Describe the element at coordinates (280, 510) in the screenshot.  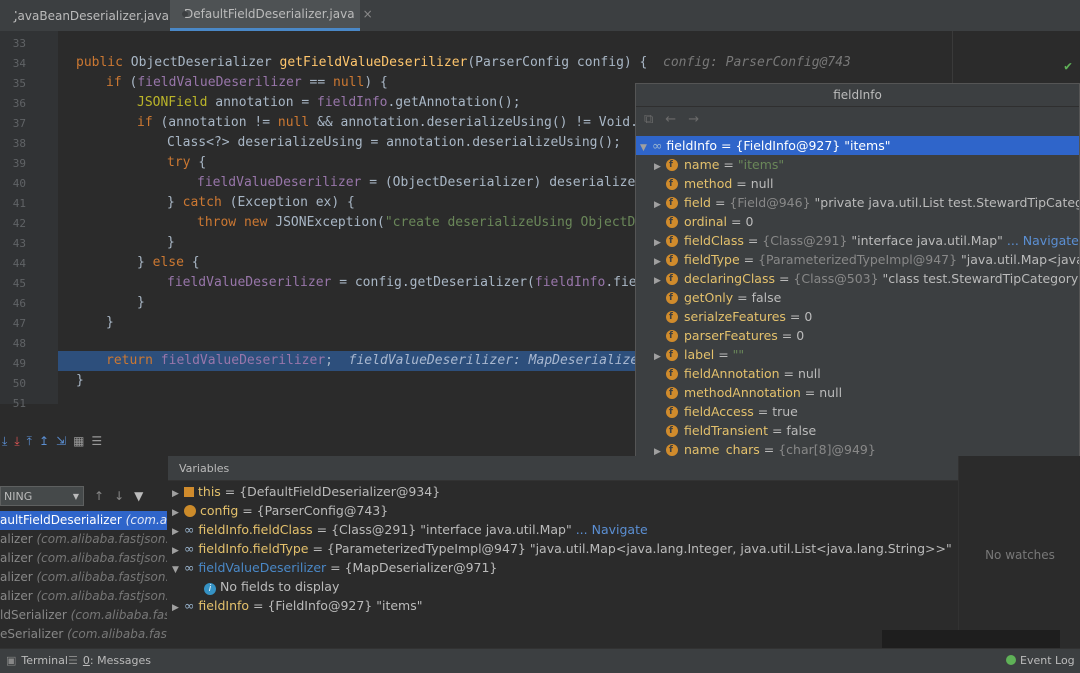
I see `variable-row: ▶ config = {ParserConfig@743}` at that location.